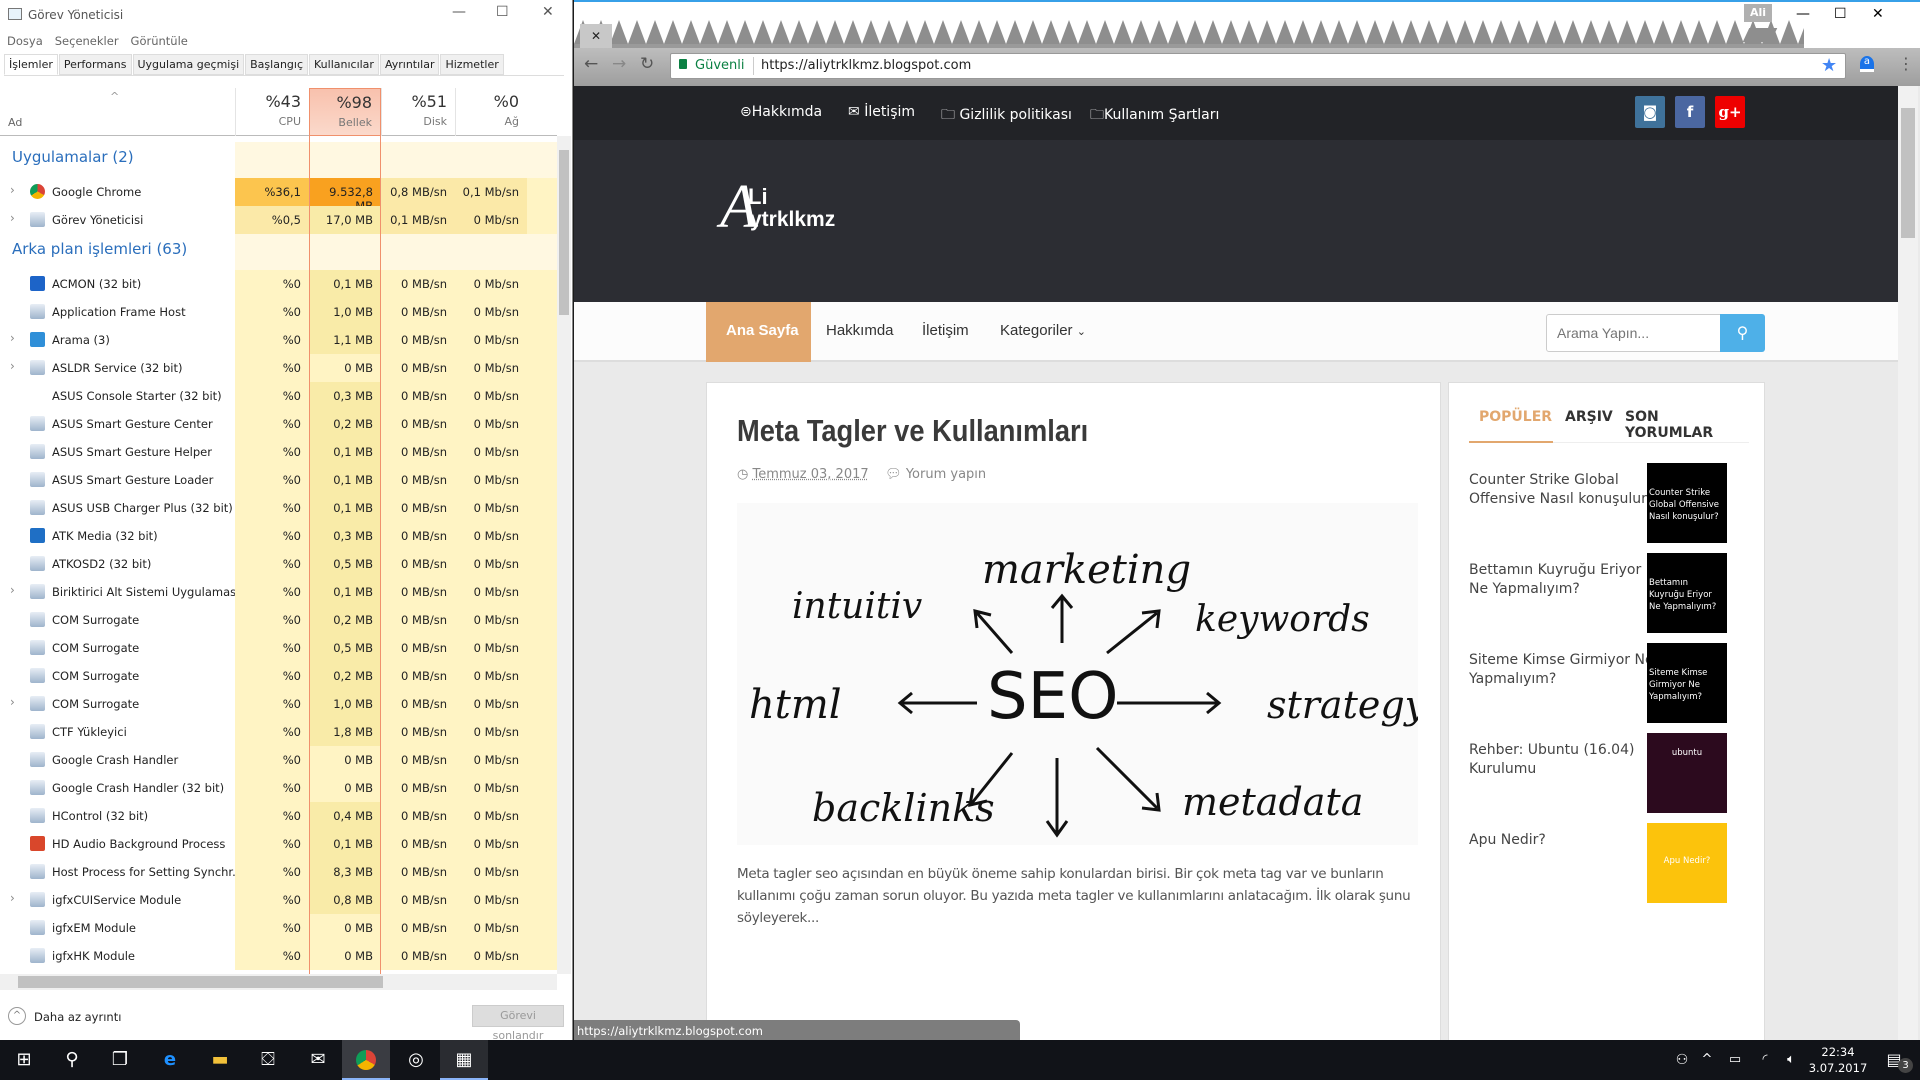 This screenshot has width=1920, height=1080. I want to click on start-button: ⊞, so click(24, 1060).